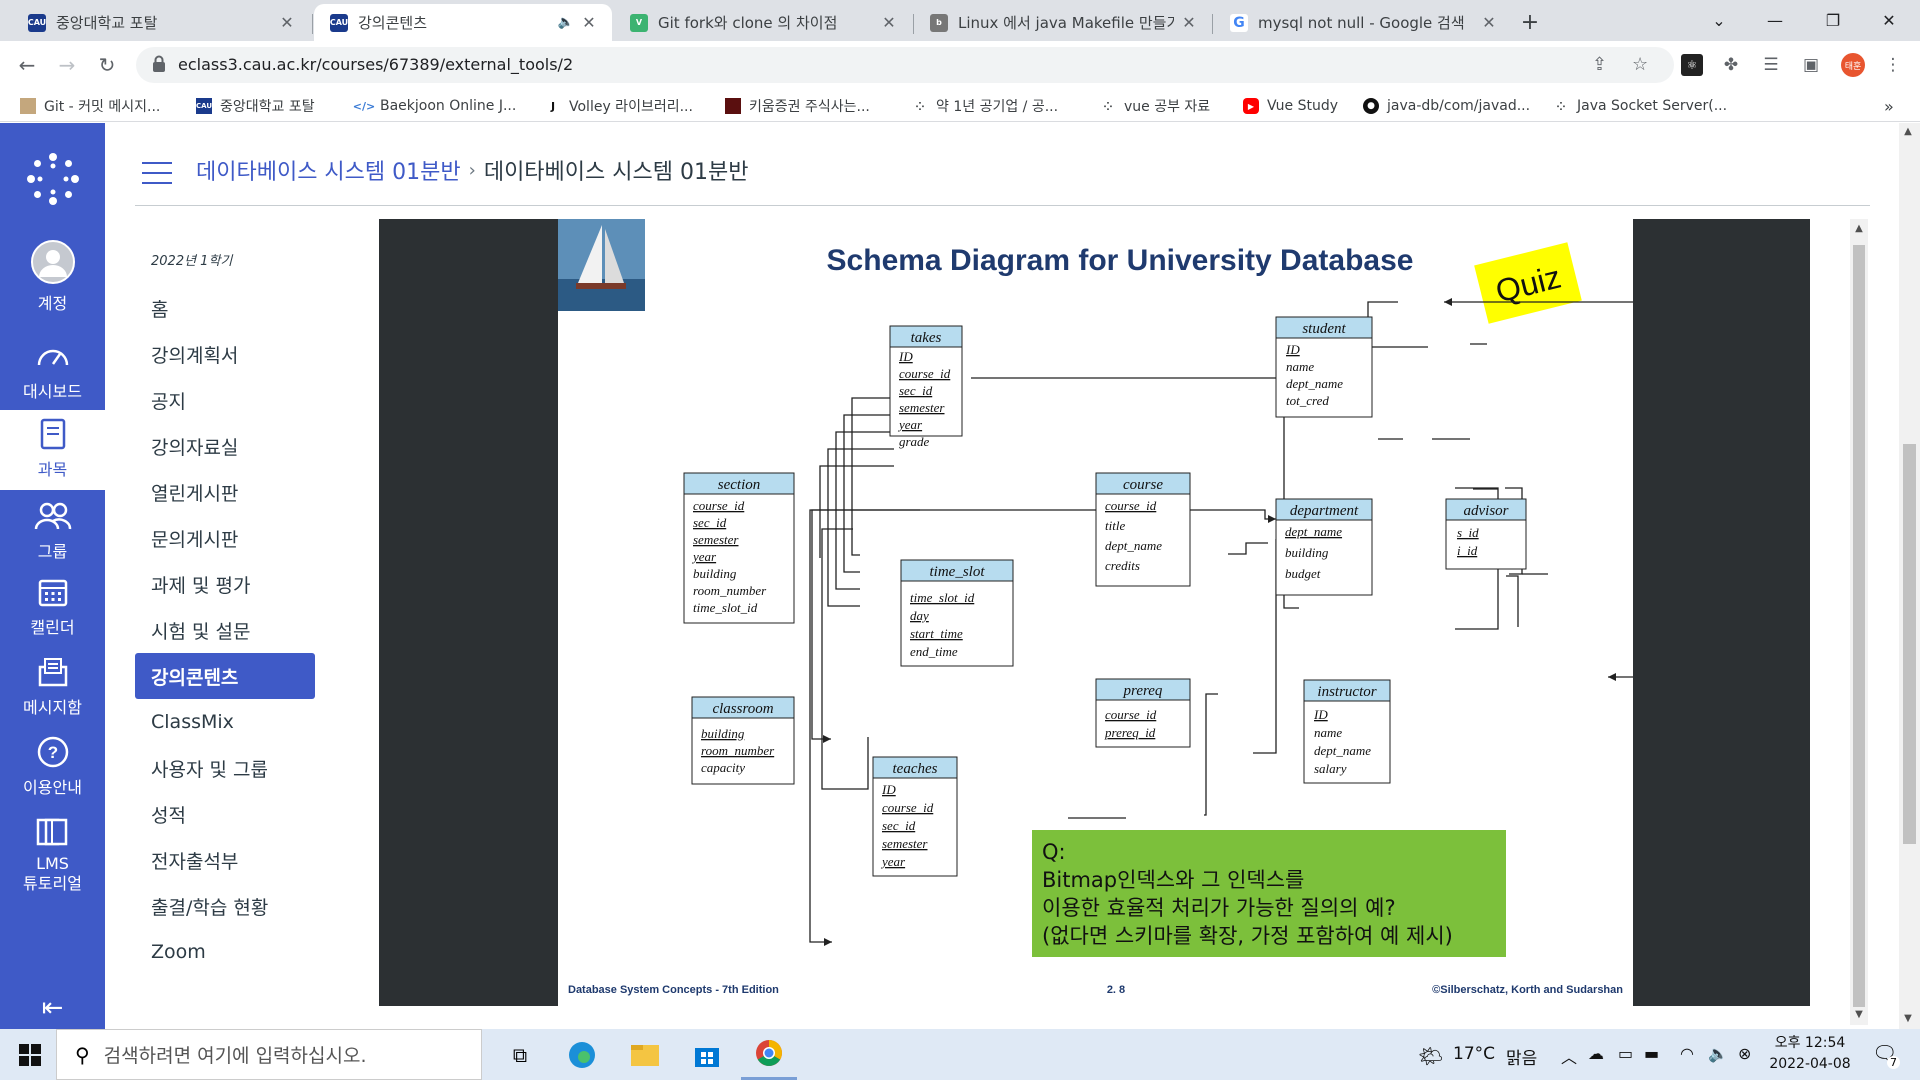 This screenshot has height=1080, width=1920. I want to click on svg-text: course, so click(1143, 485).